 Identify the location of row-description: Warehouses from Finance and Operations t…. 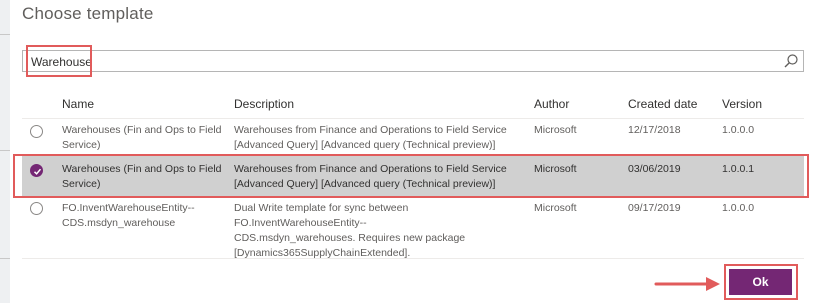
(379, 138).